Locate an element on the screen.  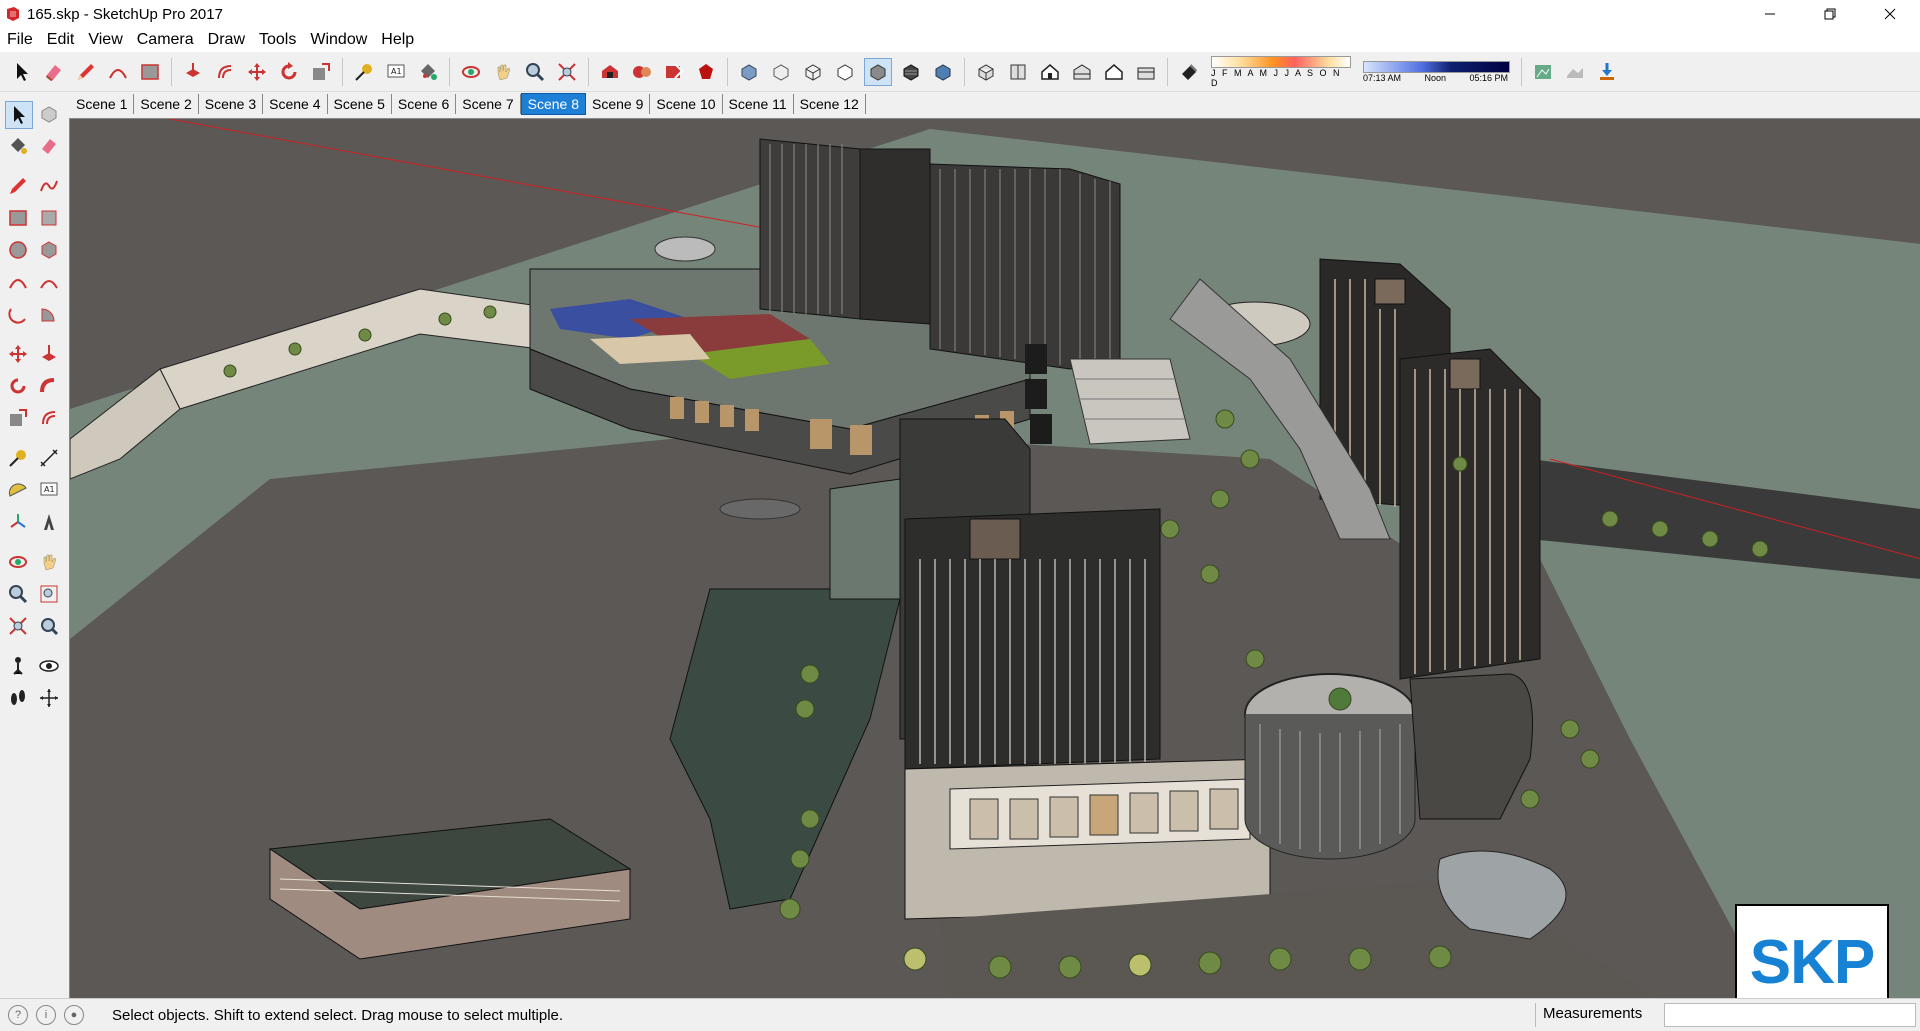
arc-tool is located at coordinates (18, 282).